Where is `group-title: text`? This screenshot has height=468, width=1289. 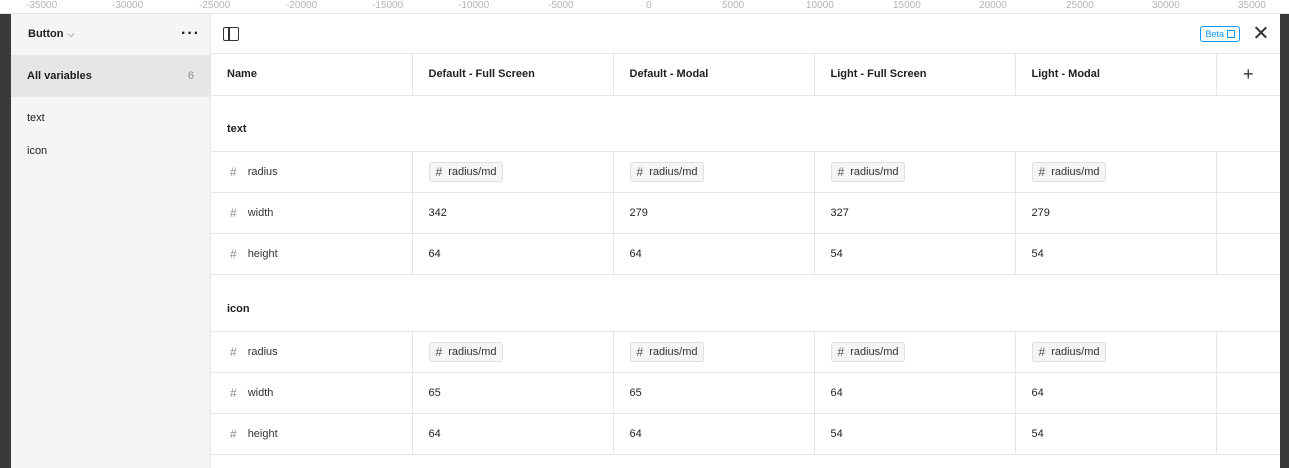
group-title: text is located at coordinates (745, 123).